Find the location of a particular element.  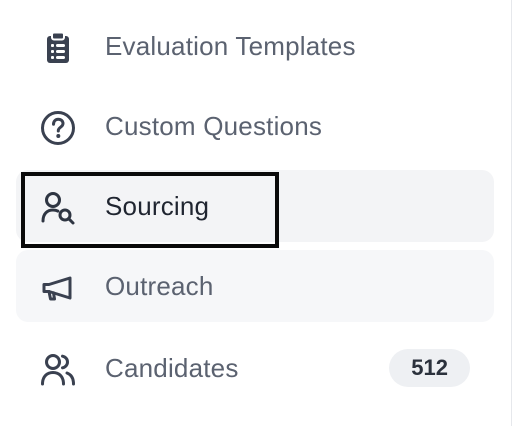

sidebar-divider is located at coordinates (511, 213).